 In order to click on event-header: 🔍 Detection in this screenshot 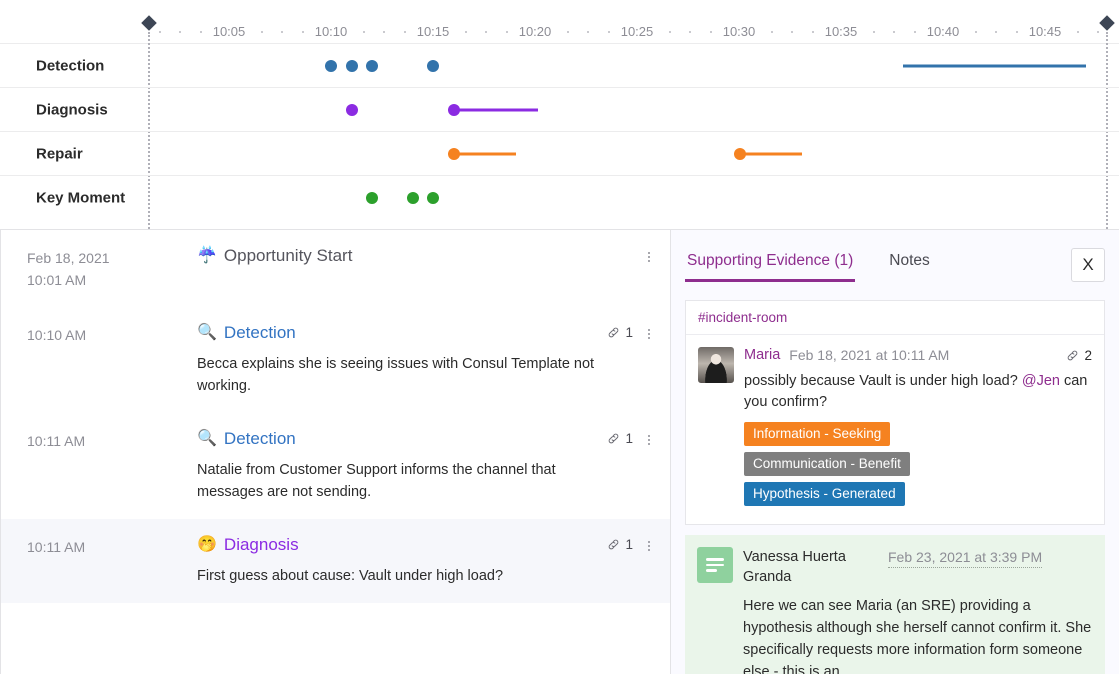, I will do `click(398, 333)`.